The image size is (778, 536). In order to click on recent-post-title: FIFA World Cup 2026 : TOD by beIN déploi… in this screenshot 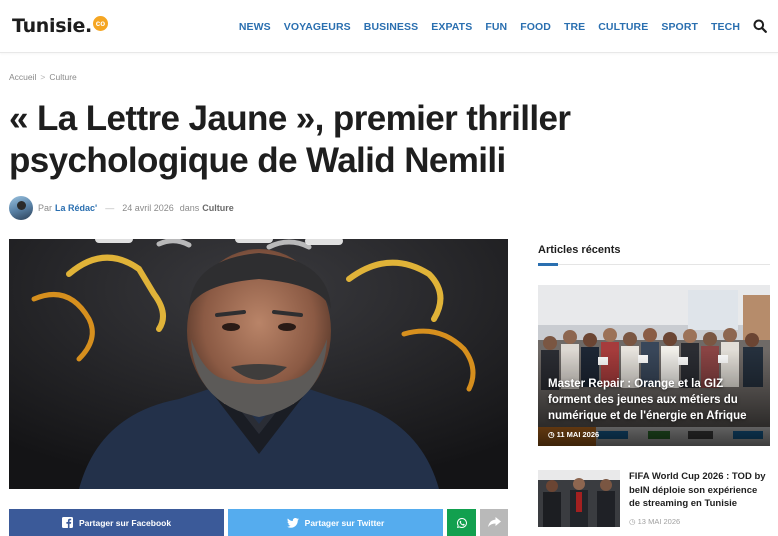, I will do `click(699, 490)`.